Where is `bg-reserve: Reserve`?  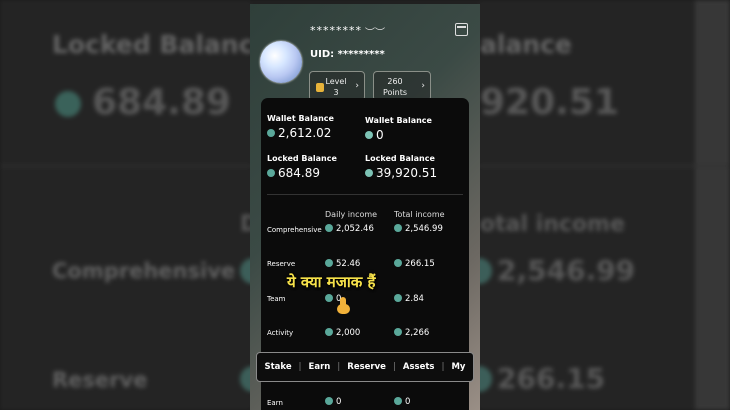
bg-reserve: Reserve is located at coordinates (100, 380).